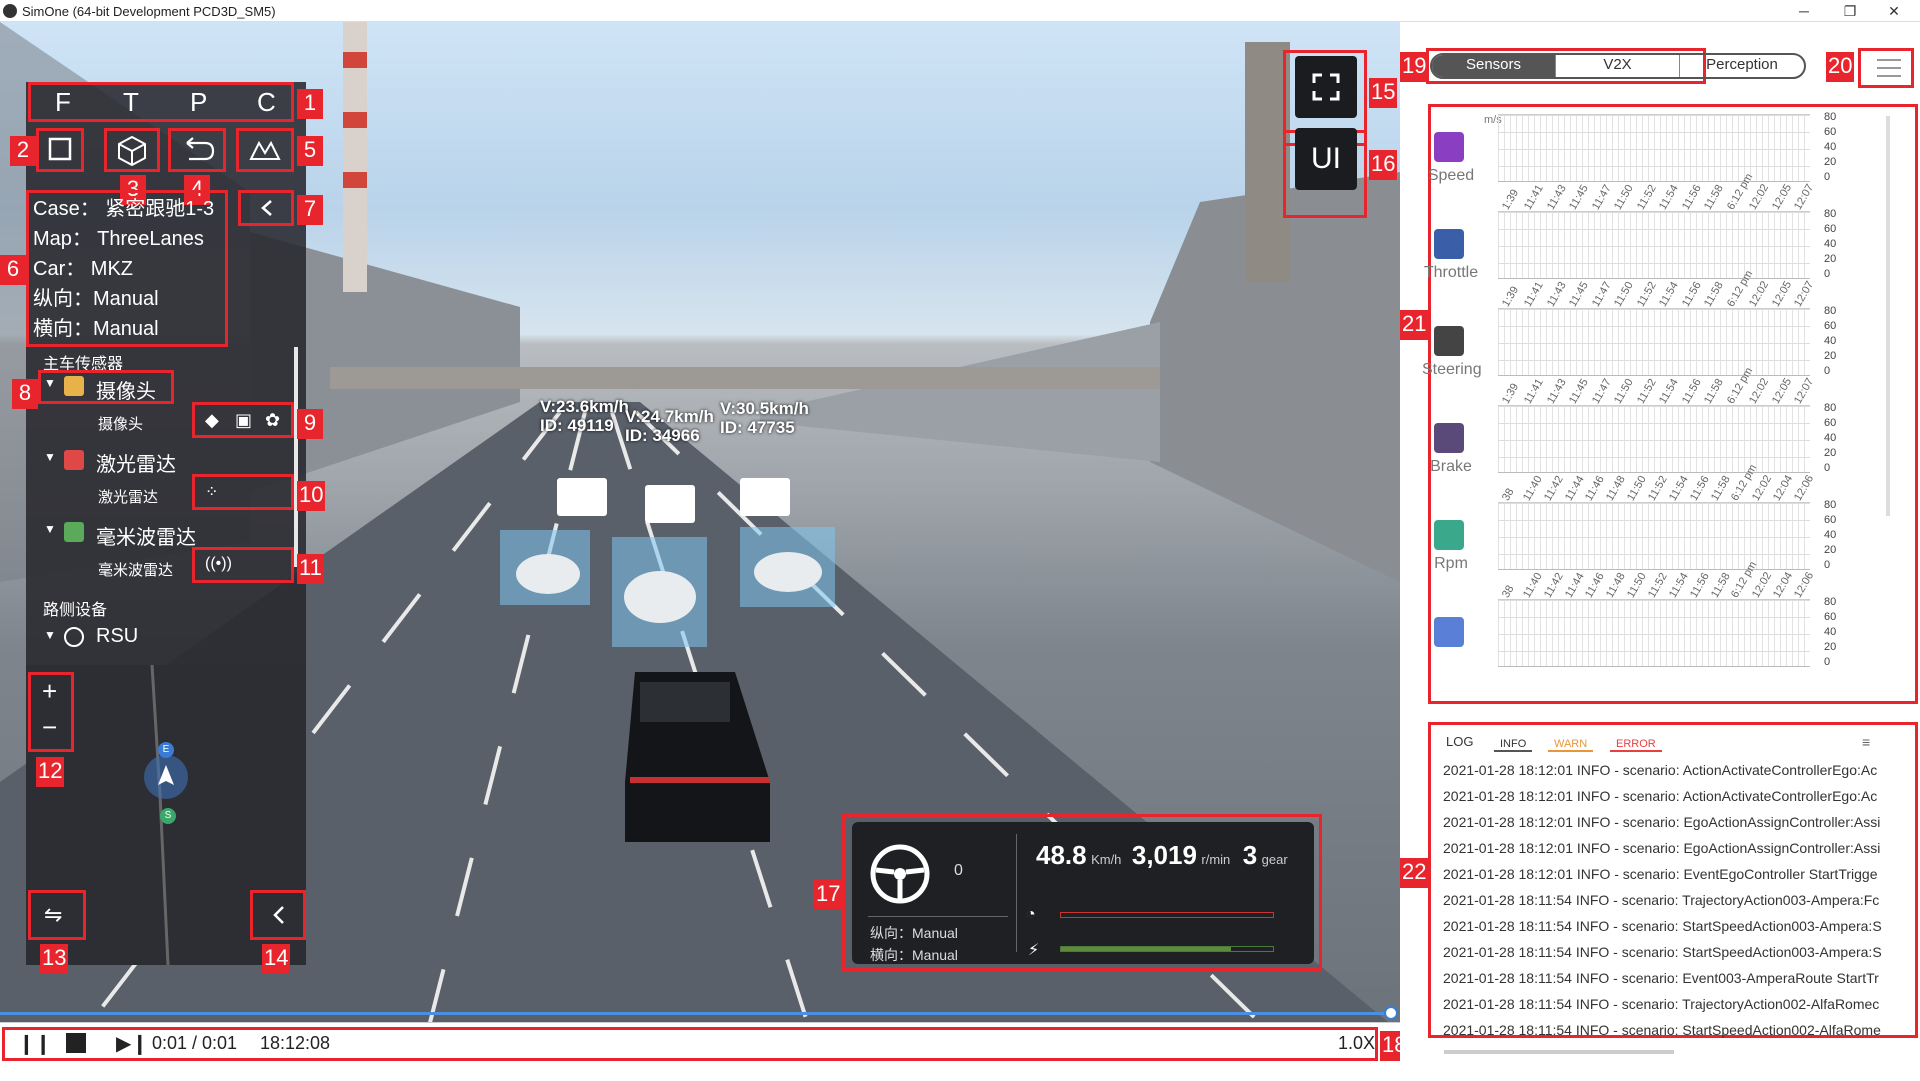 The height and width of the screenshot is (1081, 1920). What do you see at coordinates (764, 418) in the screenshot?
I see `vehicle-label: V:30.5km/h ID: 47735` at bounding box center [764, 418].